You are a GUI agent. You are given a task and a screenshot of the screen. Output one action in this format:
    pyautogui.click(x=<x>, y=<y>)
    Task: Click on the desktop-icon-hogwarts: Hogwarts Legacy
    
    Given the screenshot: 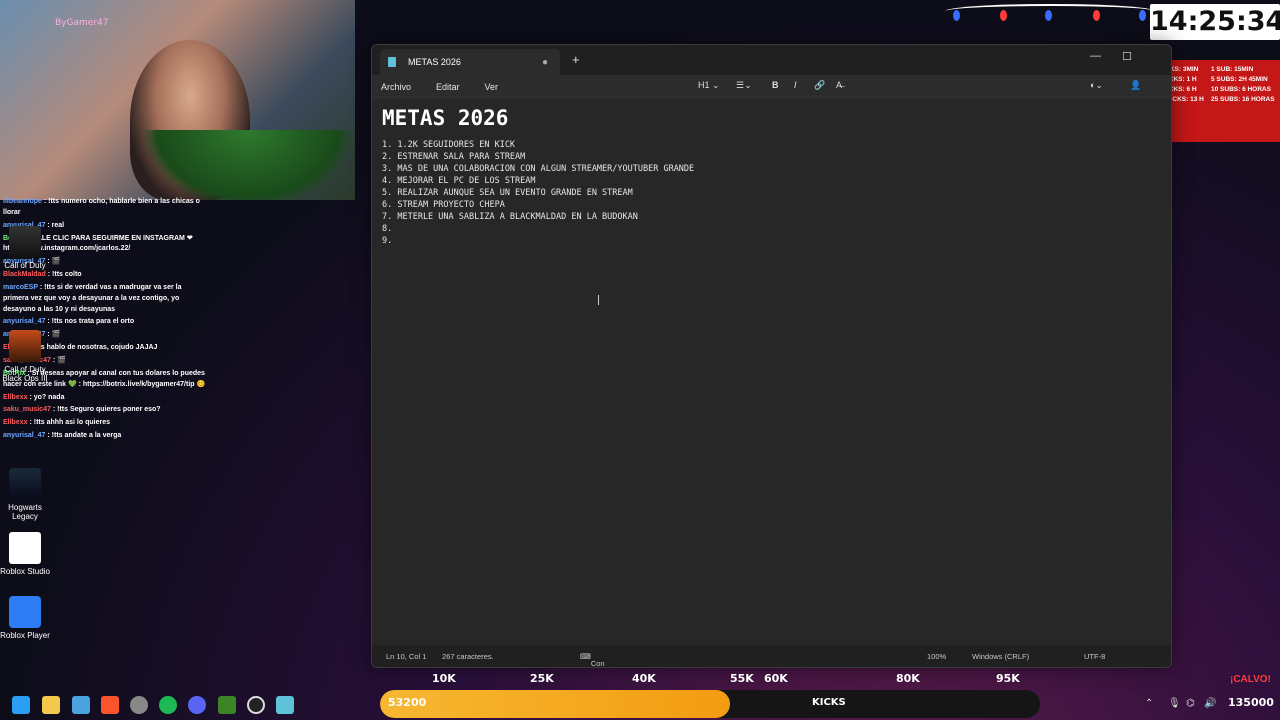 What is the action you would take?
    pyautogui.click(x=25, y=494)
    